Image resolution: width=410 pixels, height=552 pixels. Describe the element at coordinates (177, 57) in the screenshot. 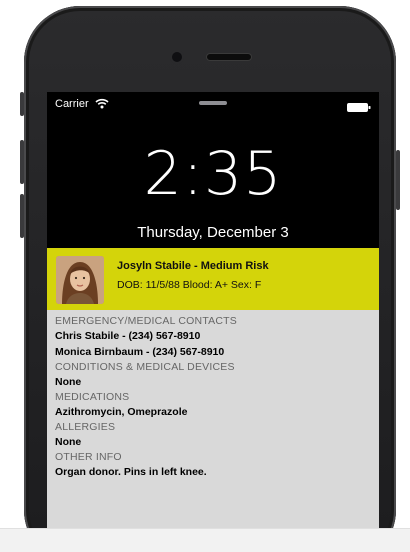

I see `camera-icon` at that location.